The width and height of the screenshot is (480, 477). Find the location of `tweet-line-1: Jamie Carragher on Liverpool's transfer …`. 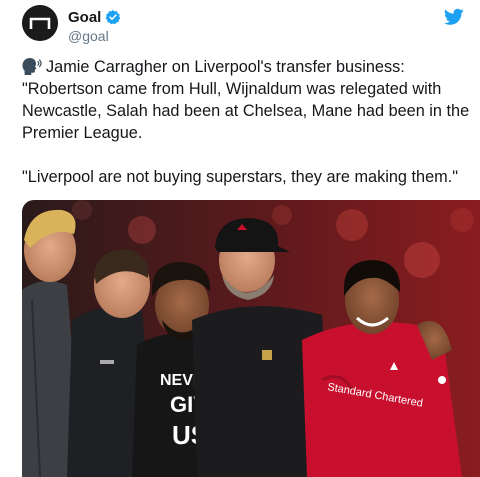

tweet-line-1: Jamie Carragher on Liverpool's transfer … is located at coordinates (247, 67).